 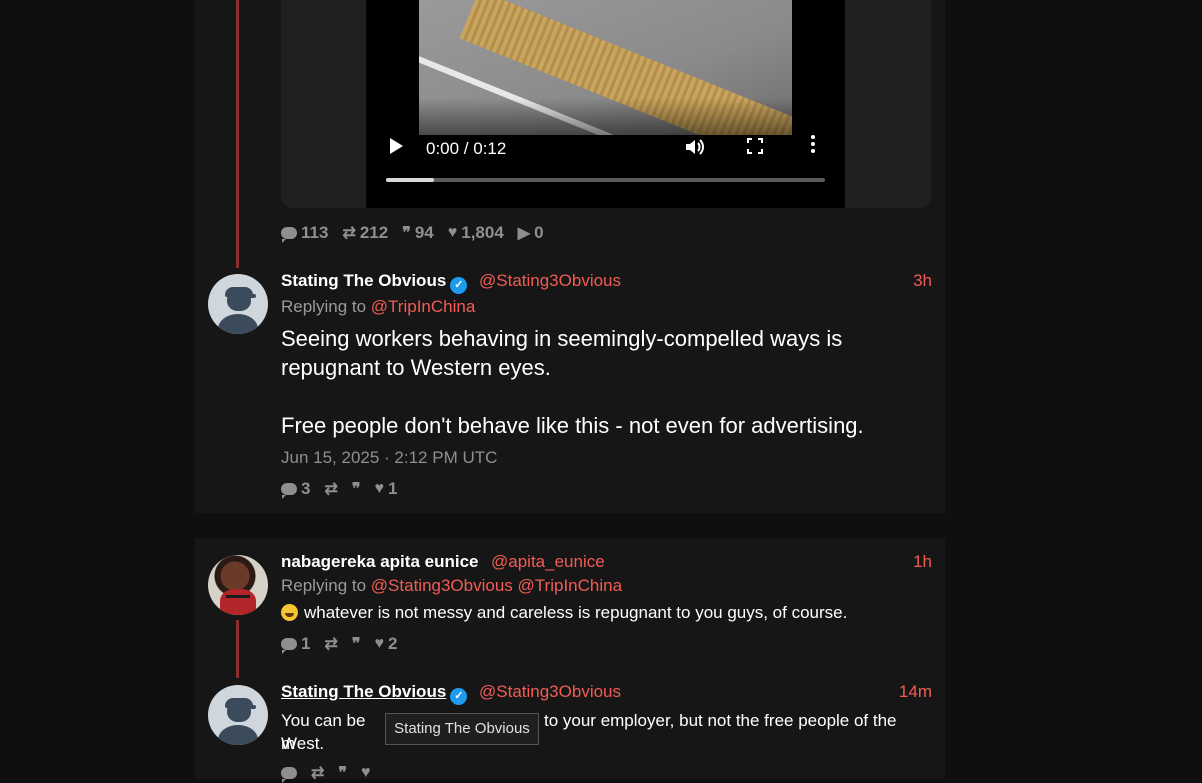 I want to click on tweet-stats: 1 ⇄ ❞ ♥ 2, so click(x=339, y=644).